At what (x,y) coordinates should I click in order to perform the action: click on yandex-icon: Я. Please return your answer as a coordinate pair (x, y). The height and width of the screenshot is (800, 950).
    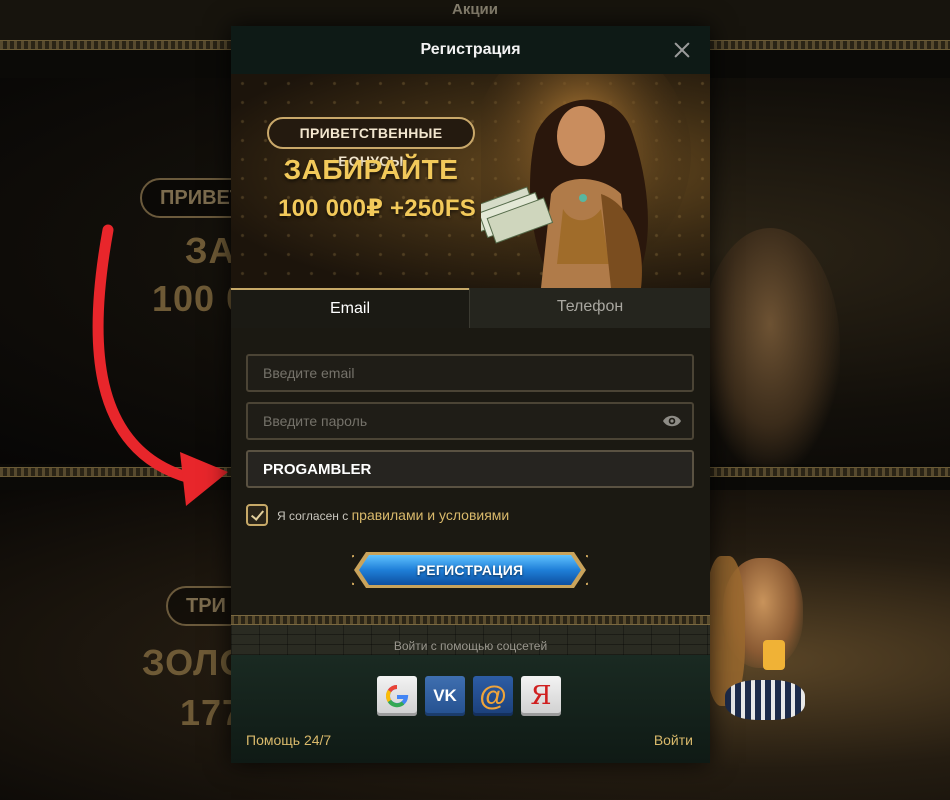
    Looking at the image, I should click on (541, 696).